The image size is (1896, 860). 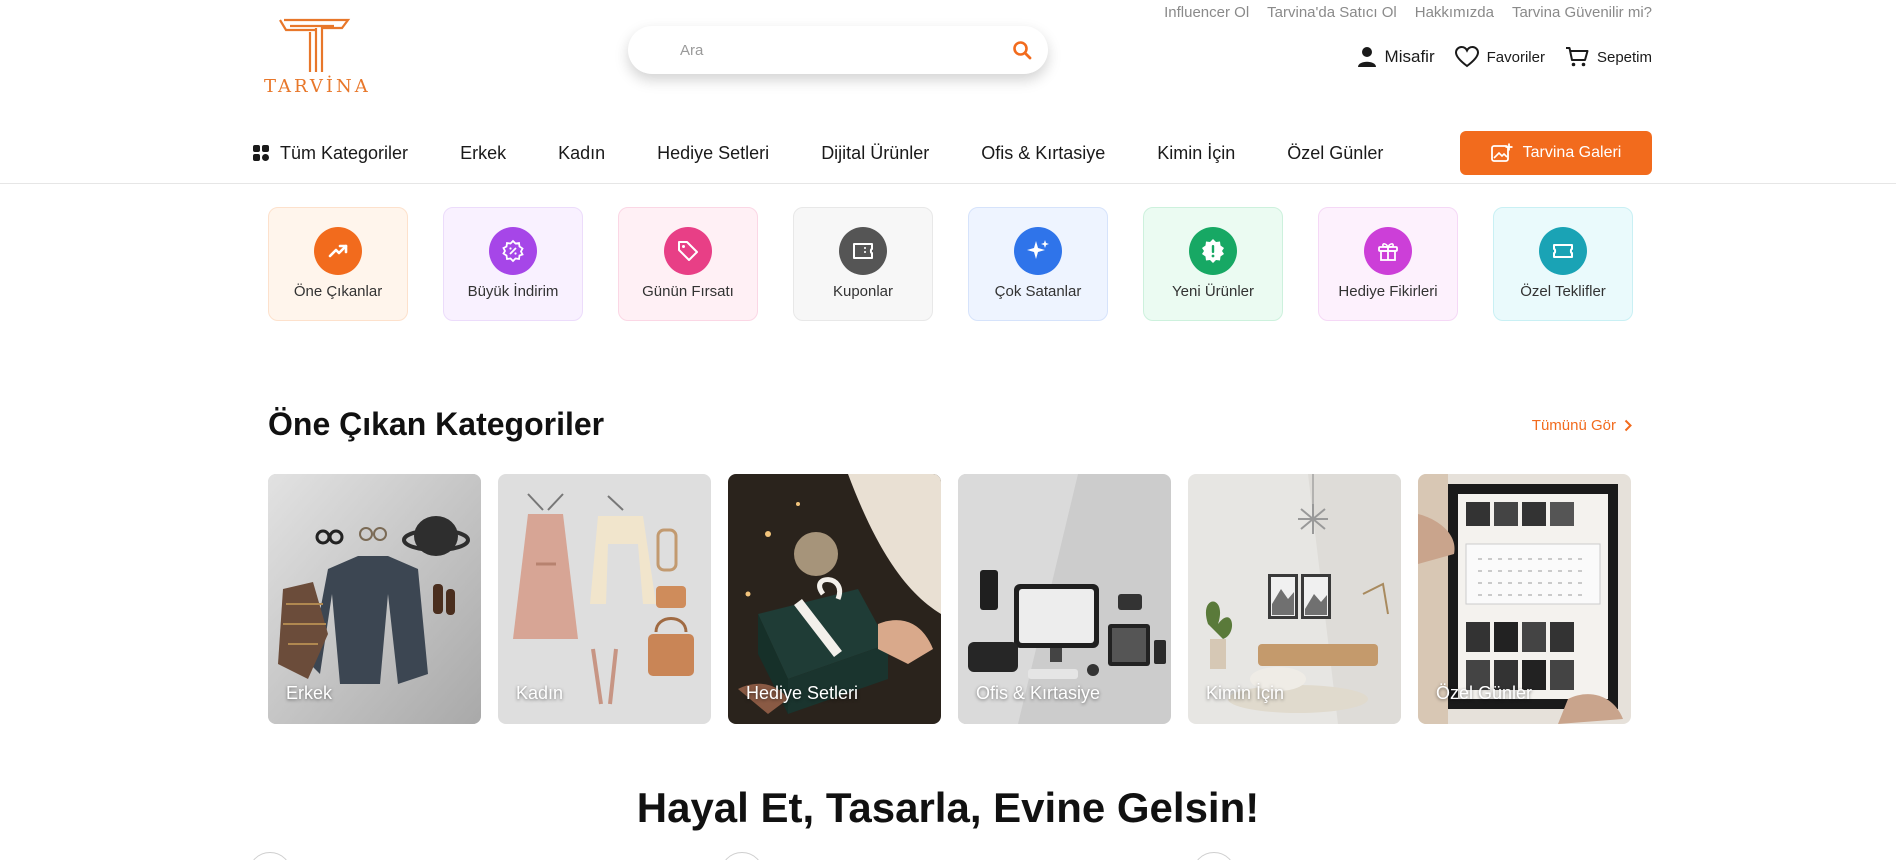 What do you see at coordinates (1388, 291) in the screenshot?
I see `tile-label: Hediye Fikirleri` at bounding box center [1388, 291].